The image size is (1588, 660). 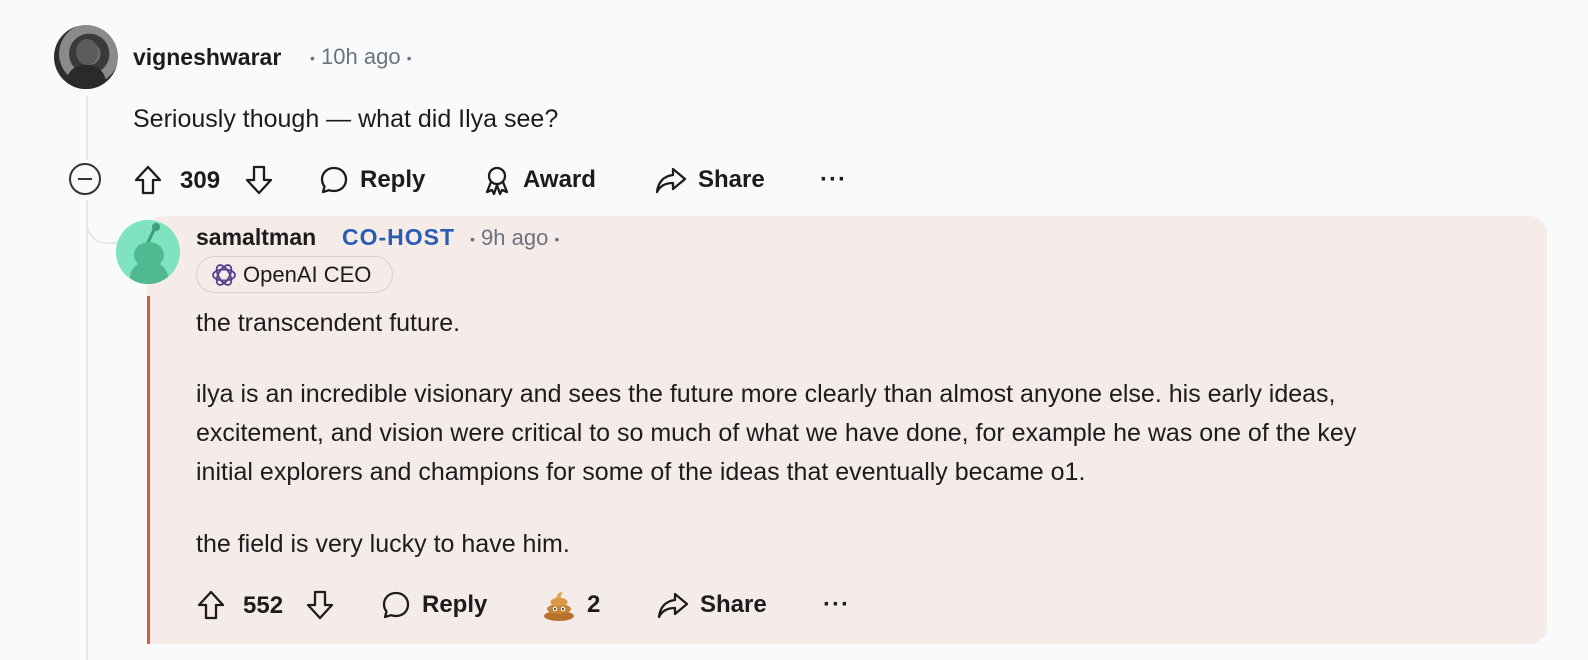 What do you see at coordinates (224, 274) in the screenshot?
I see `openai-logo-icon` at bounding box center [224, 274].